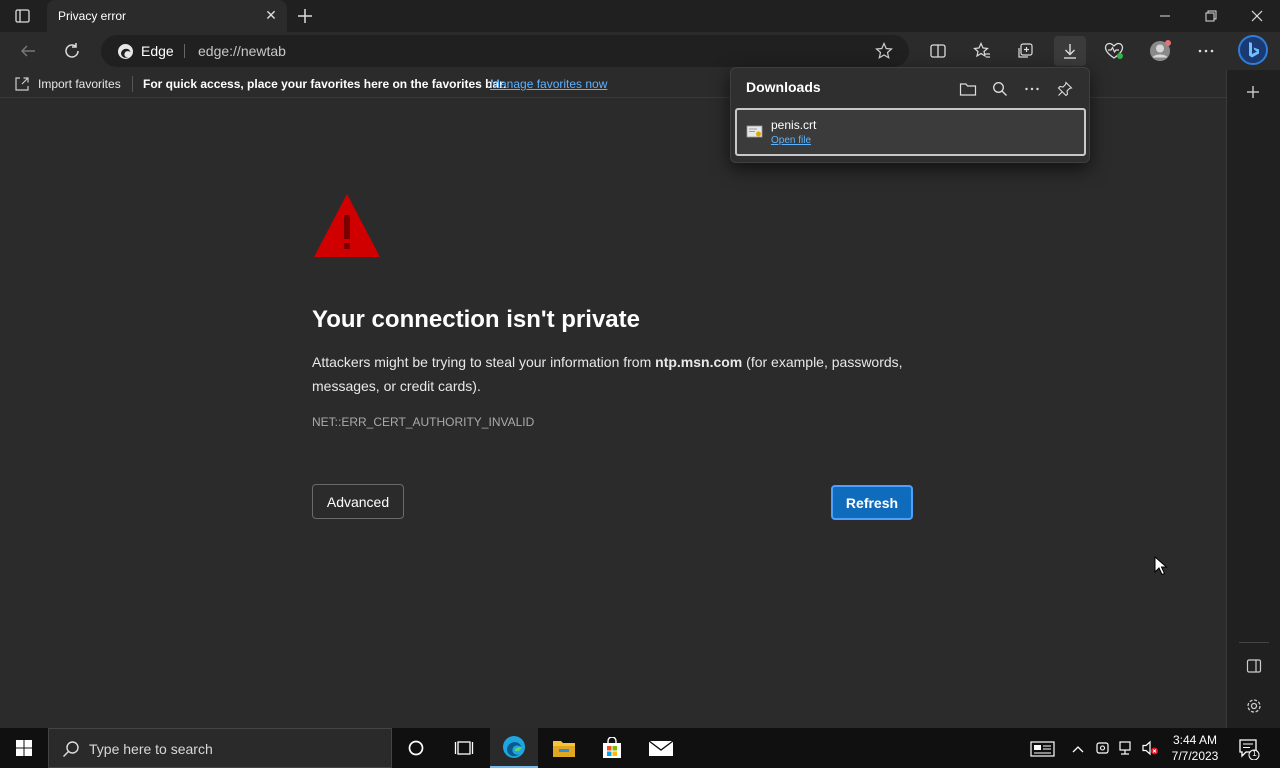  I want to click on tab-title: Privacy error, so click(92, 16).